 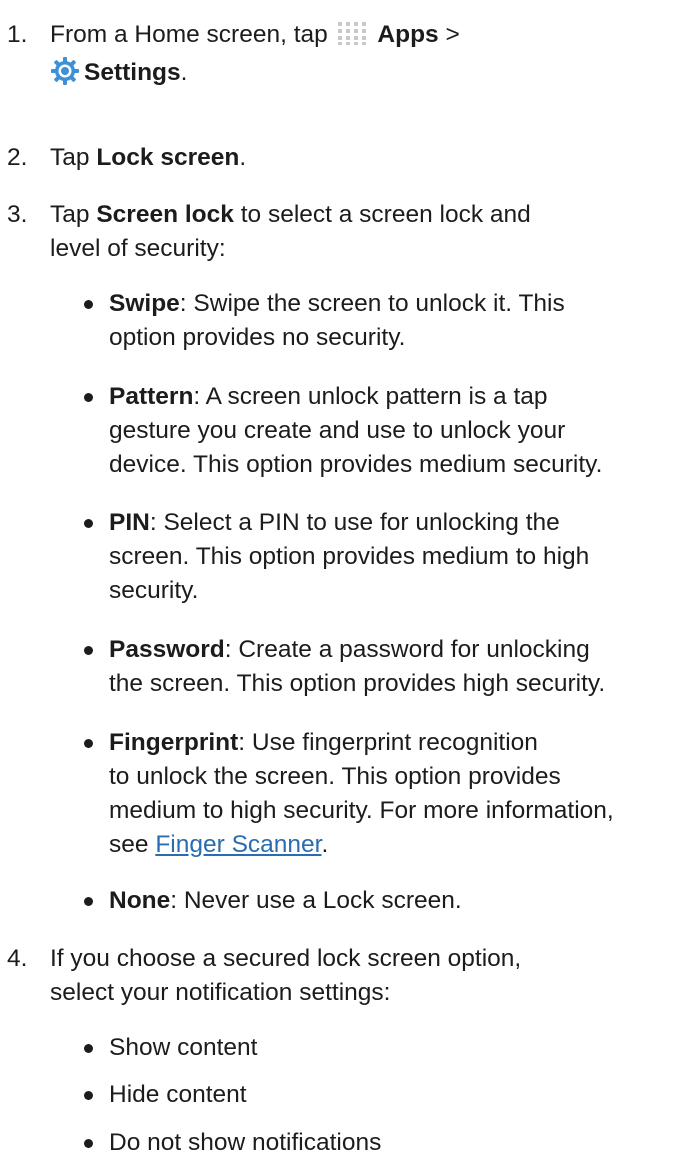 I want to click on settings-gear-icon, so click(x=65, y=71).